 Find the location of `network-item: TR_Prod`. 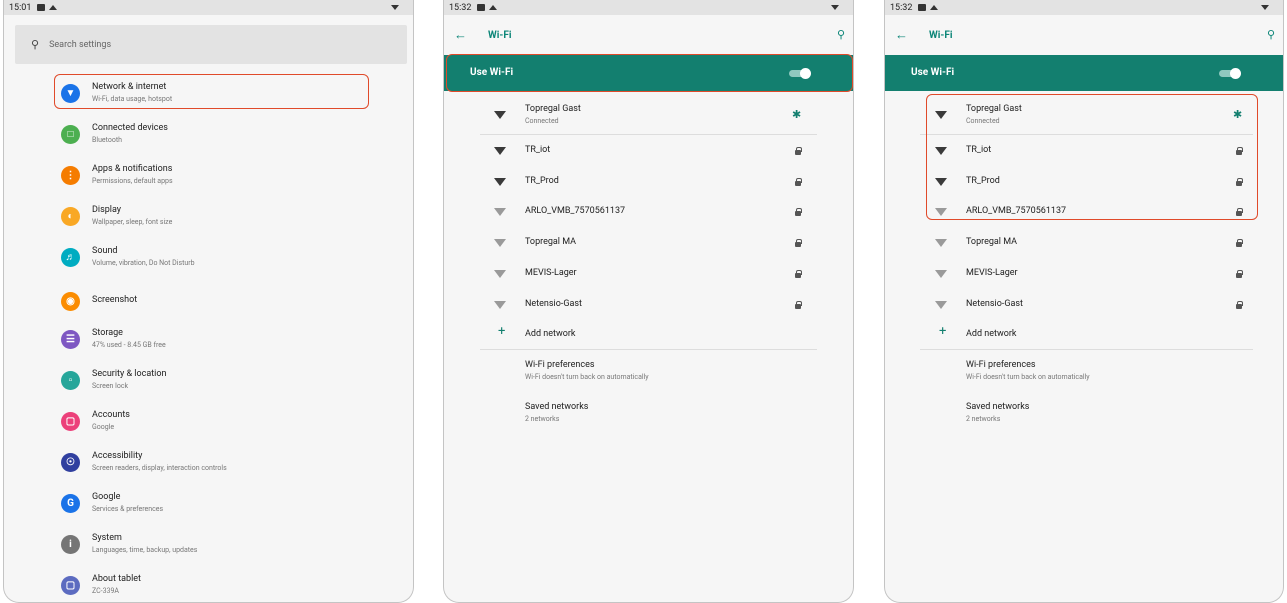

network-item: TR_Prod is located at coordinates (648, 182).